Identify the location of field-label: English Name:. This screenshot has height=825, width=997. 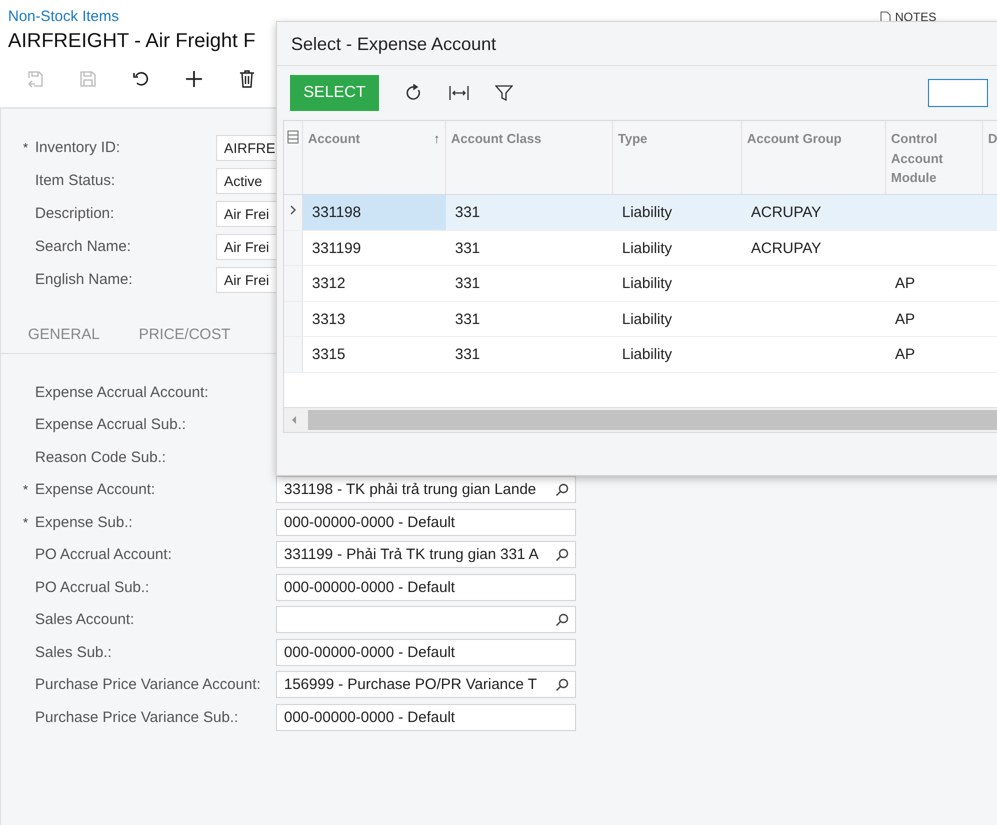
(84, 279).